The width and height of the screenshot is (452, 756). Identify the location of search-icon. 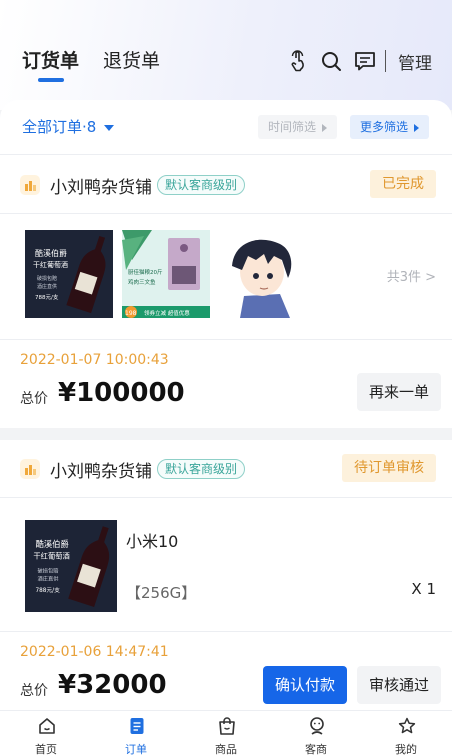
(331, 61).